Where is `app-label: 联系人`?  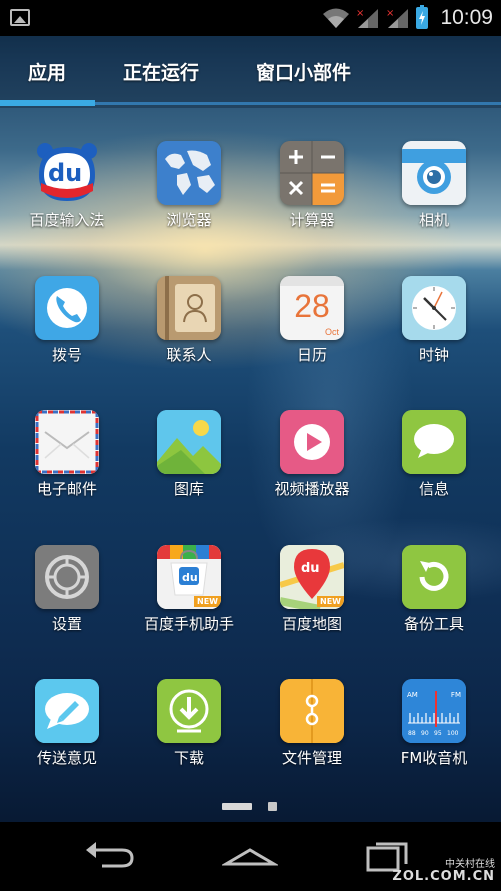 app-label: 联系人 is located at coordinates (189, 355).